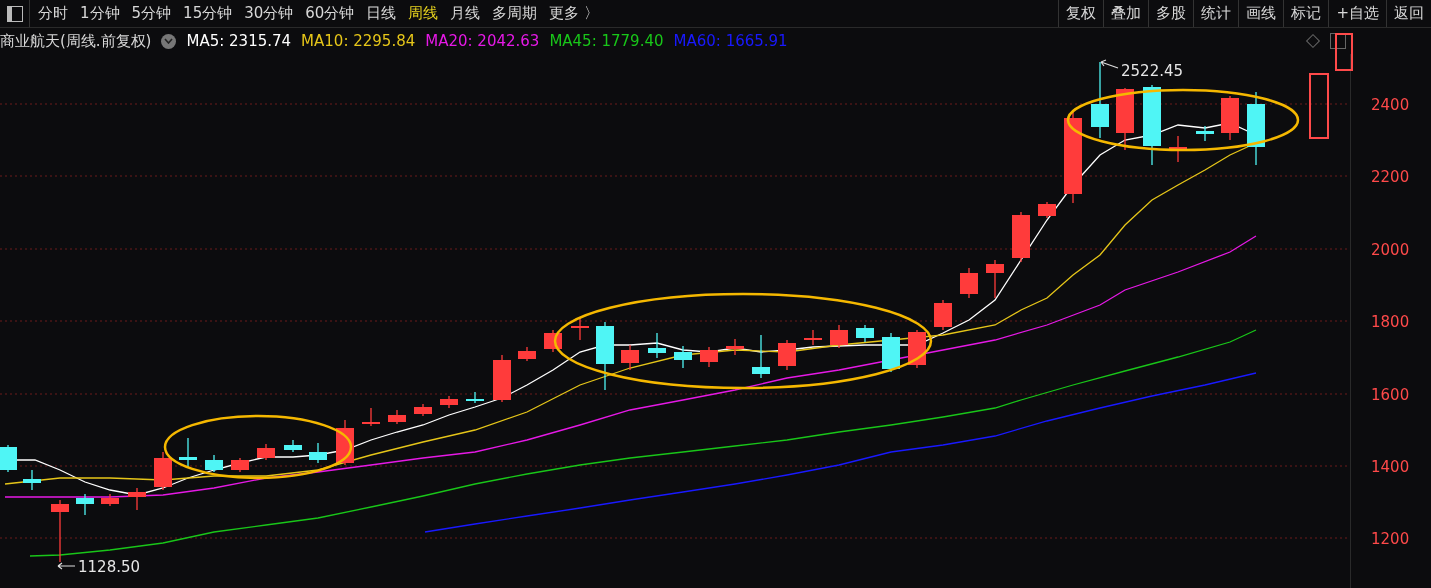  I want to click on y-axis-label: 2000, so click(1390, 250).